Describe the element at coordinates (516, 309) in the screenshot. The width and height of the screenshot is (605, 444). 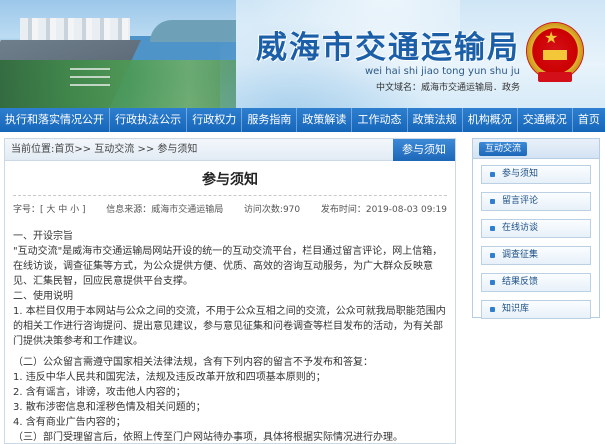
I see `sidebar-item-label: 知识库` at that location.